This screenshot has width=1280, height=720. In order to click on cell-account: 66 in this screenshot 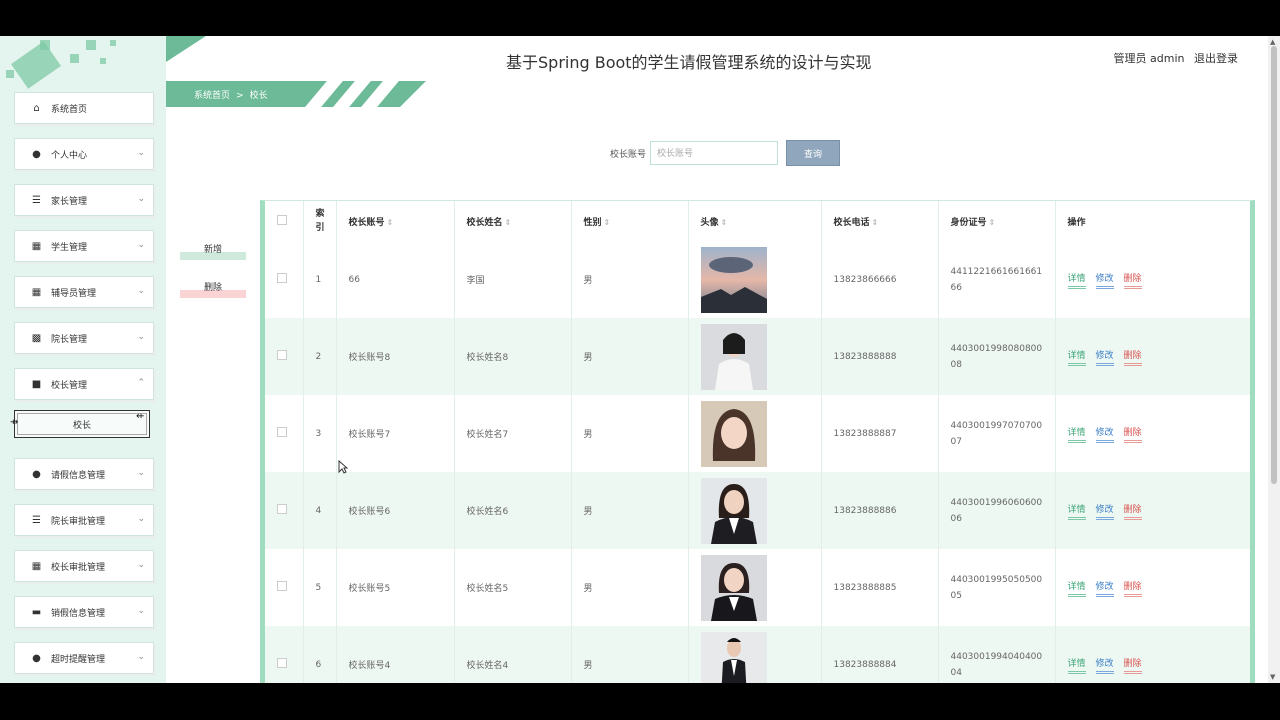, I will do `click(395, 279)`.